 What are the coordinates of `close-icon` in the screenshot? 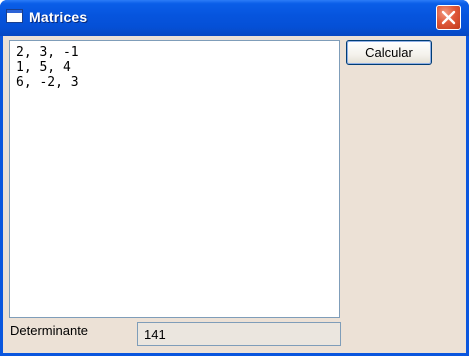 It's located at (448, 17).